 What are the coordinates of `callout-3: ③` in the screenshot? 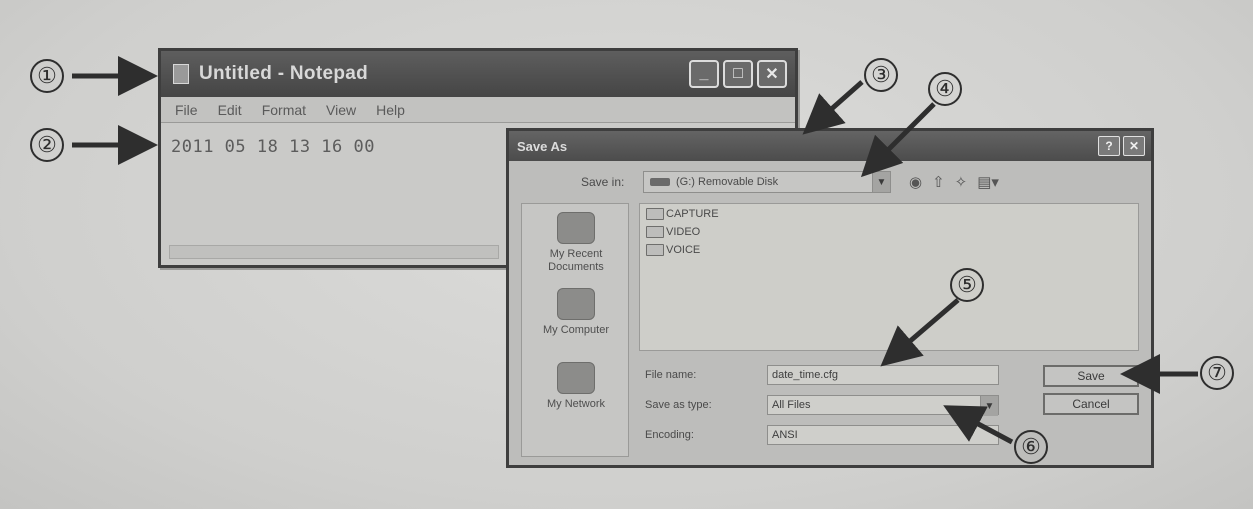 It's located at (881, 75).